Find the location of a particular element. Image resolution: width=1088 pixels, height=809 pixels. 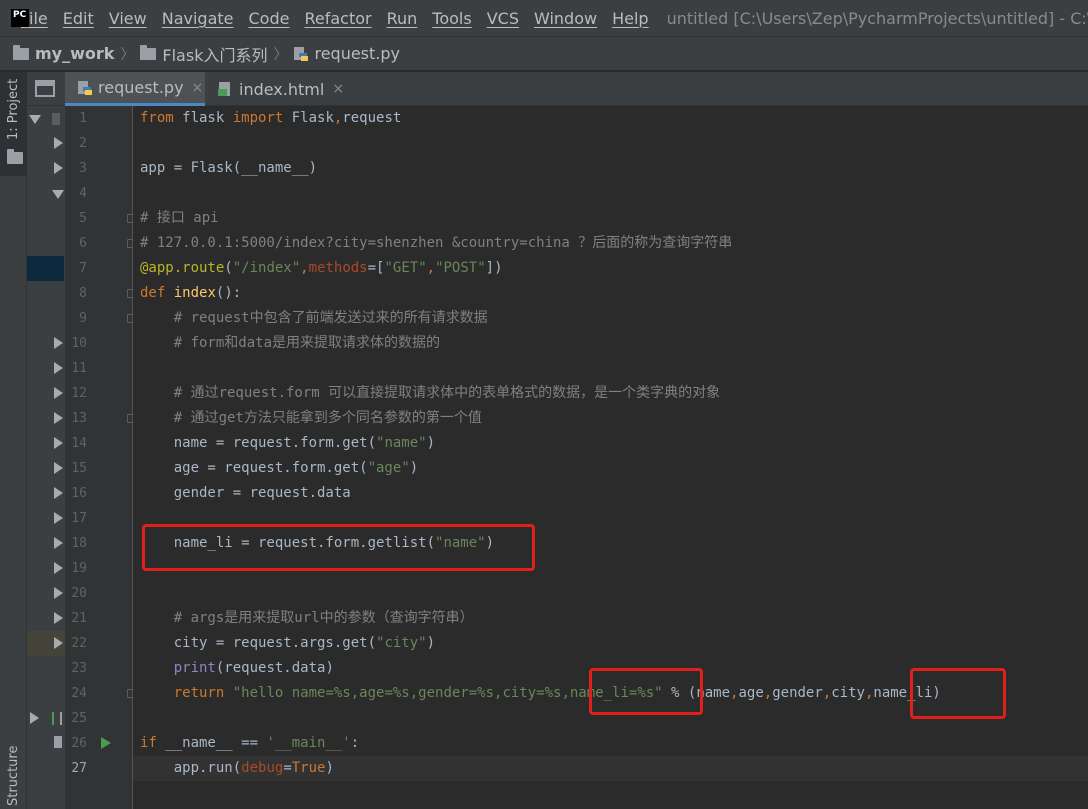

line-number: 9 is located at coordinates (83, 318).